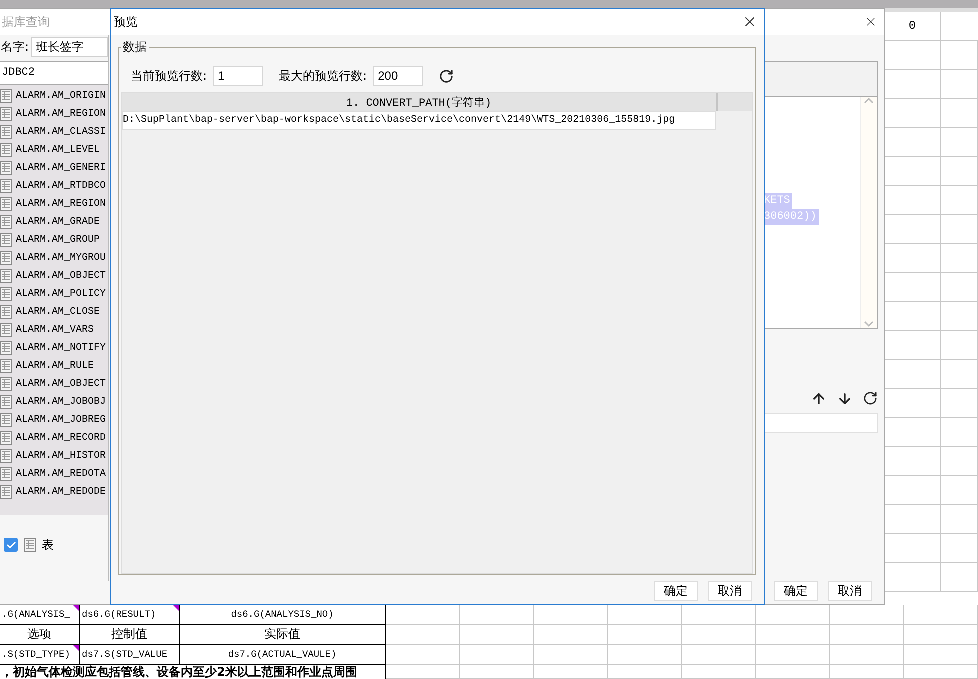 This screenshot has width=978, height=679. I want to click on sheet-cell: ds7.G(ACTUAL_VAULE), so click(283, 655).